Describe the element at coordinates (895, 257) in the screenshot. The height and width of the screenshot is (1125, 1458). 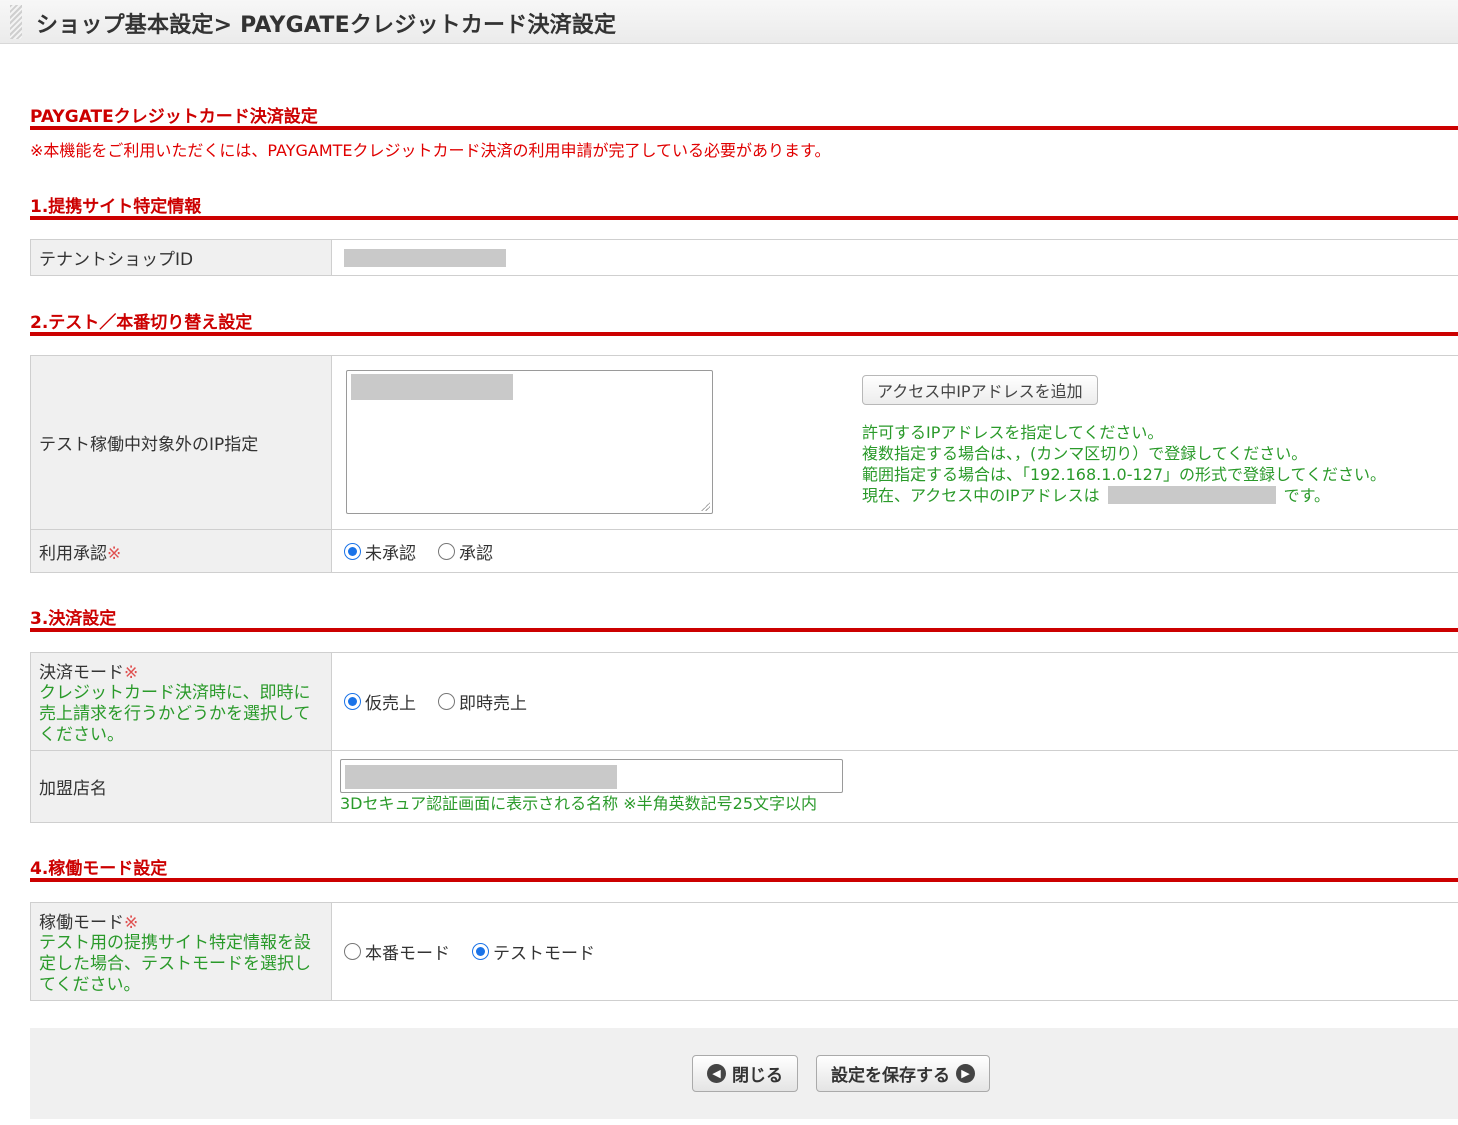
I see `tenant-value-cell` at that location.